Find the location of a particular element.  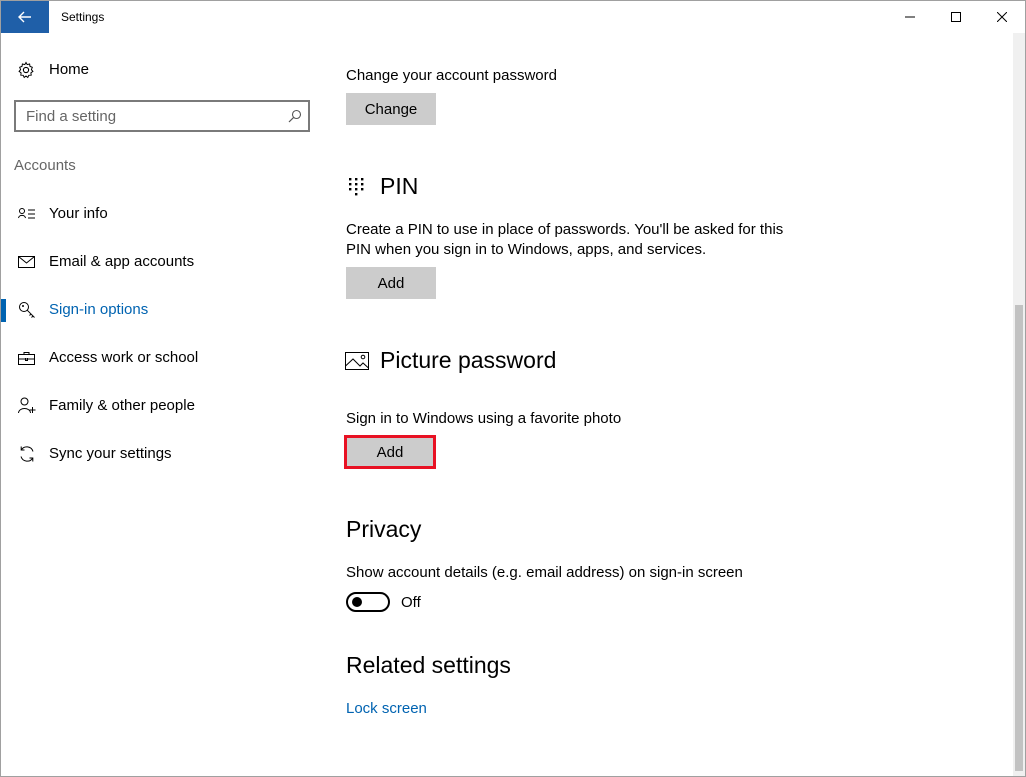

back-arrow-icon is located at coordinates (24, 17).